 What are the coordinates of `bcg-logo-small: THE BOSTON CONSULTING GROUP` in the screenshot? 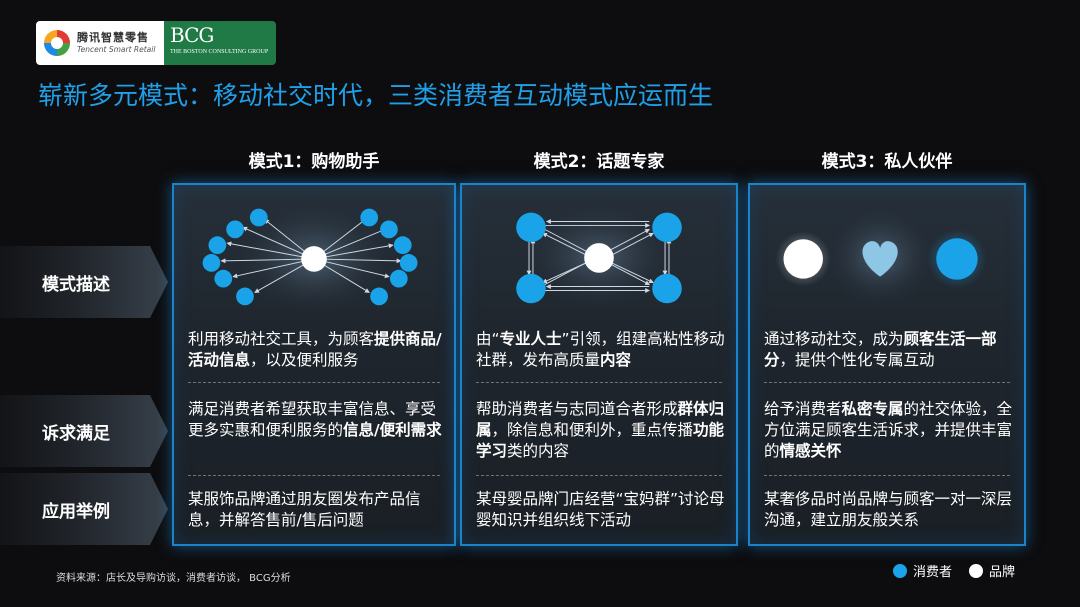 It's located at (219, 52).